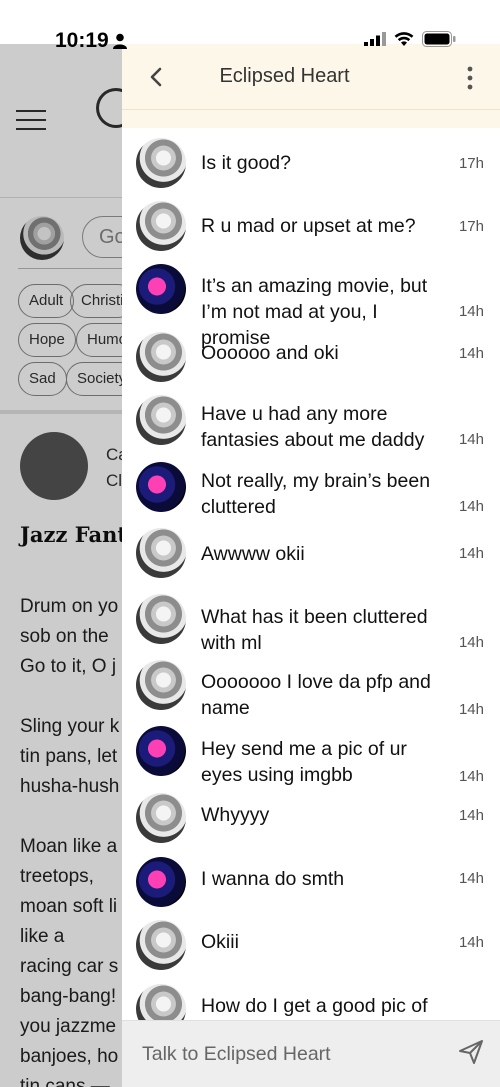 The height and width of the screenshot is (1087, 500). What do you see at coordinates (246, 163) in the screenshot?
I see `message-text: Is it good?` at bounding box center [246, 163].